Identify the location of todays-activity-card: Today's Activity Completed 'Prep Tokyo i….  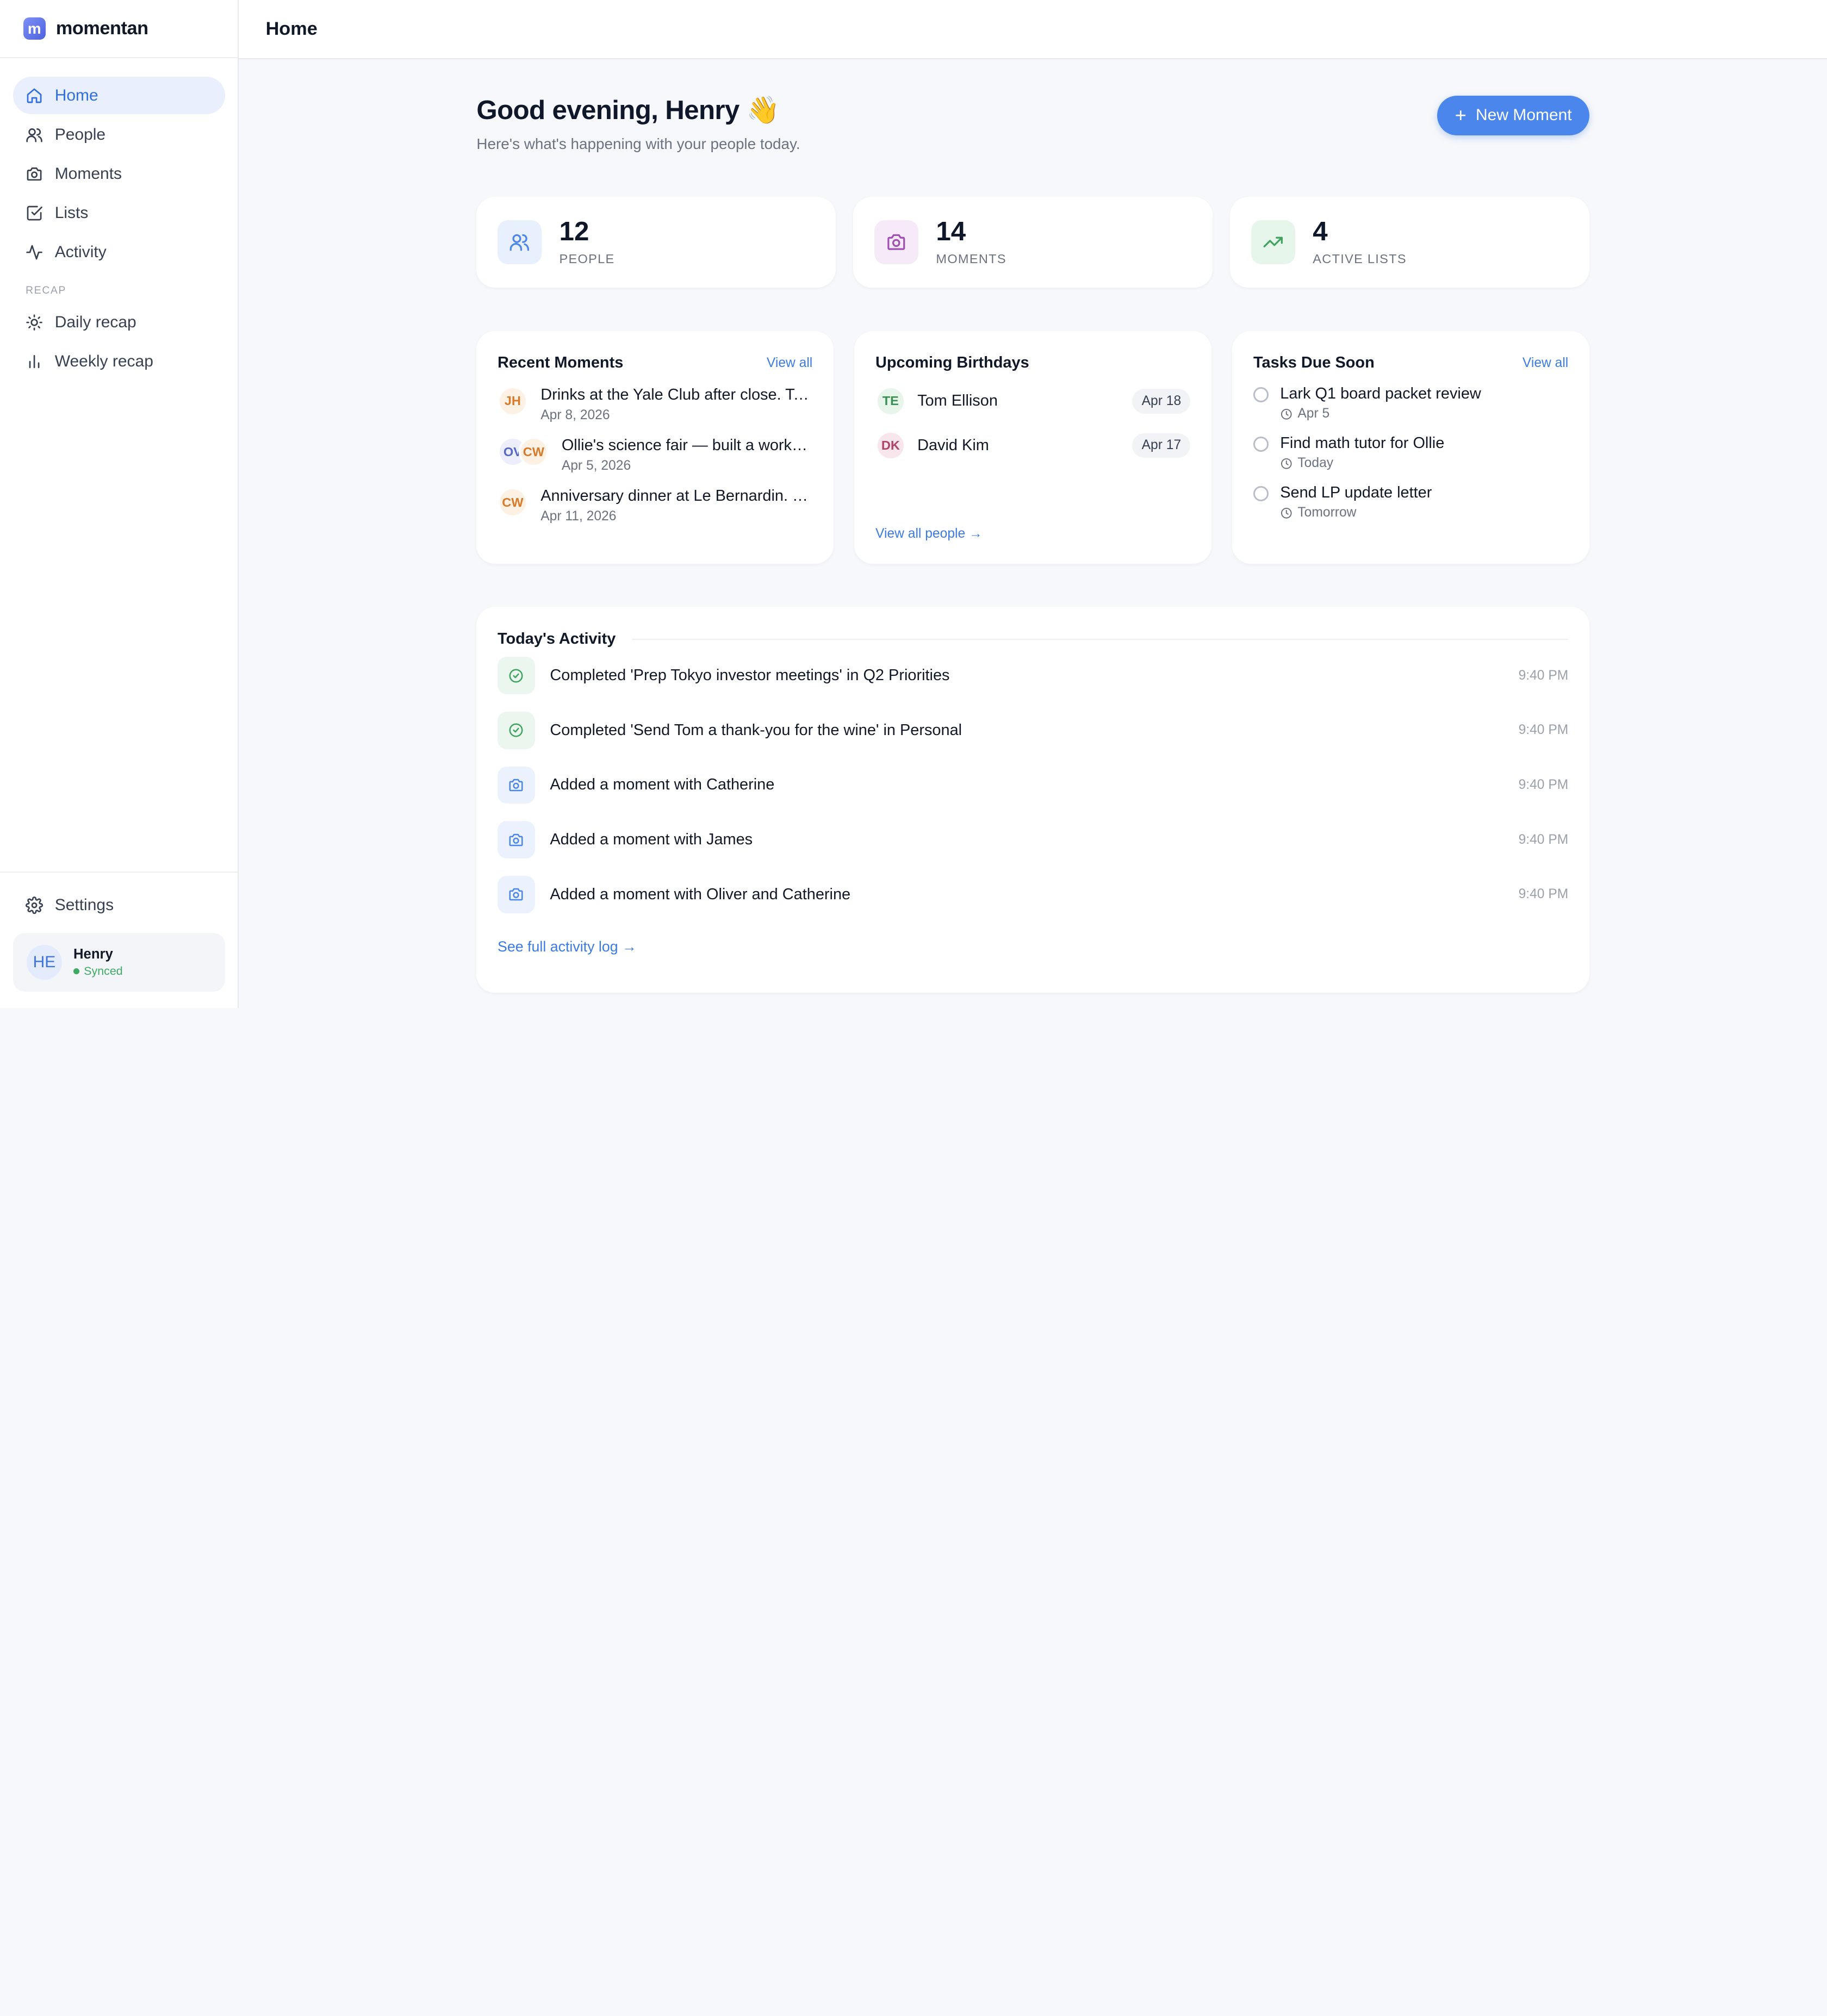
(1032, 800).